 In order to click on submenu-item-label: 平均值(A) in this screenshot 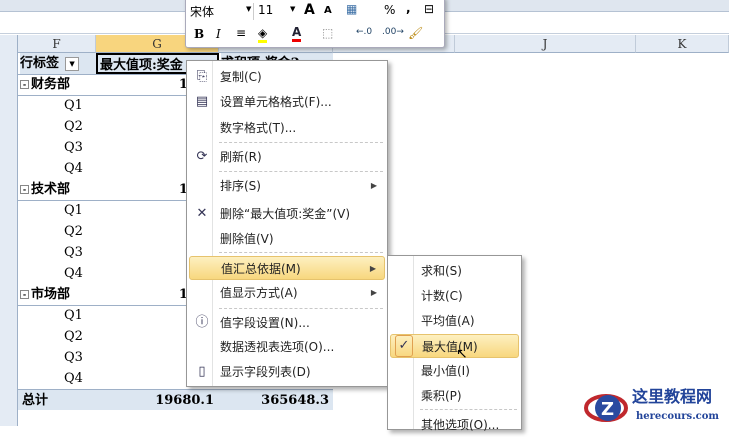, I will do `click(448, 321)`.